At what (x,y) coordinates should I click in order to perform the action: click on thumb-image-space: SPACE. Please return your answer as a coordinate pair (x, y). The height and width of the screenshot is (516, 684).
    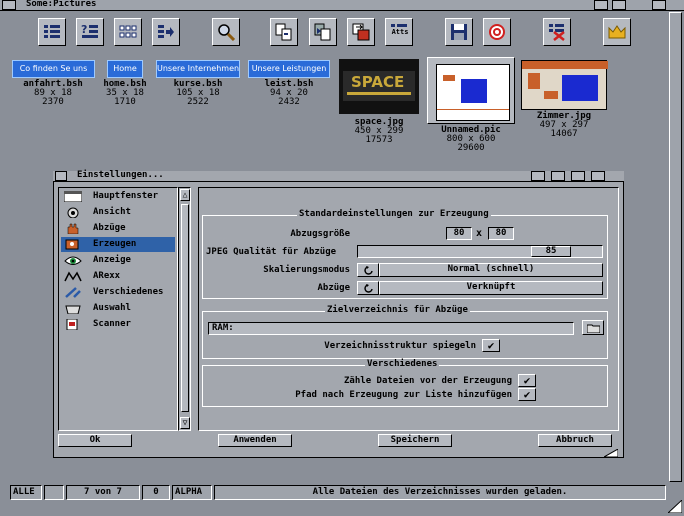
    Looking at the image, I should click on (379, 86).